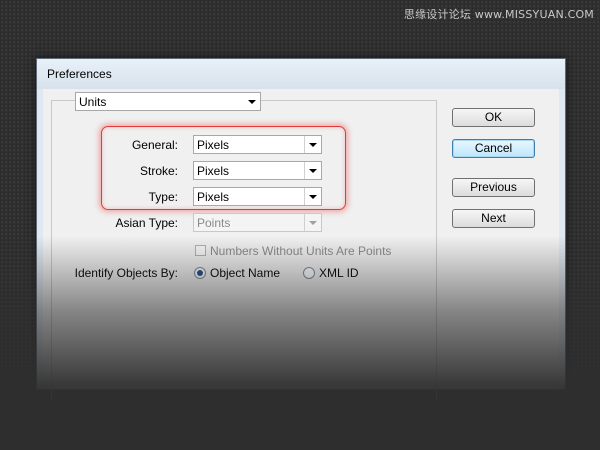  What do you see at coordinates (93, 102) in the screenshot?
I see `category-dropdown-value: Units` at bounding box center [93, 102].